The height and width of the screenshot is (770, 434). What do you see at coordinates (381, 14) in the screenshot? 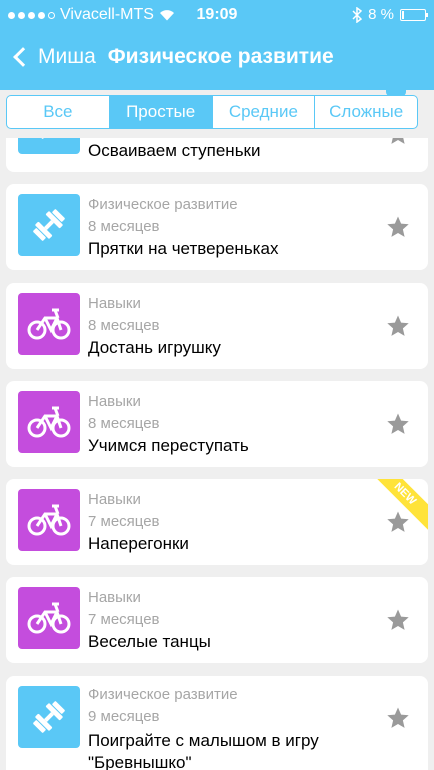
I see `battery-percent: 8 %` at bounding box center [381, 14].